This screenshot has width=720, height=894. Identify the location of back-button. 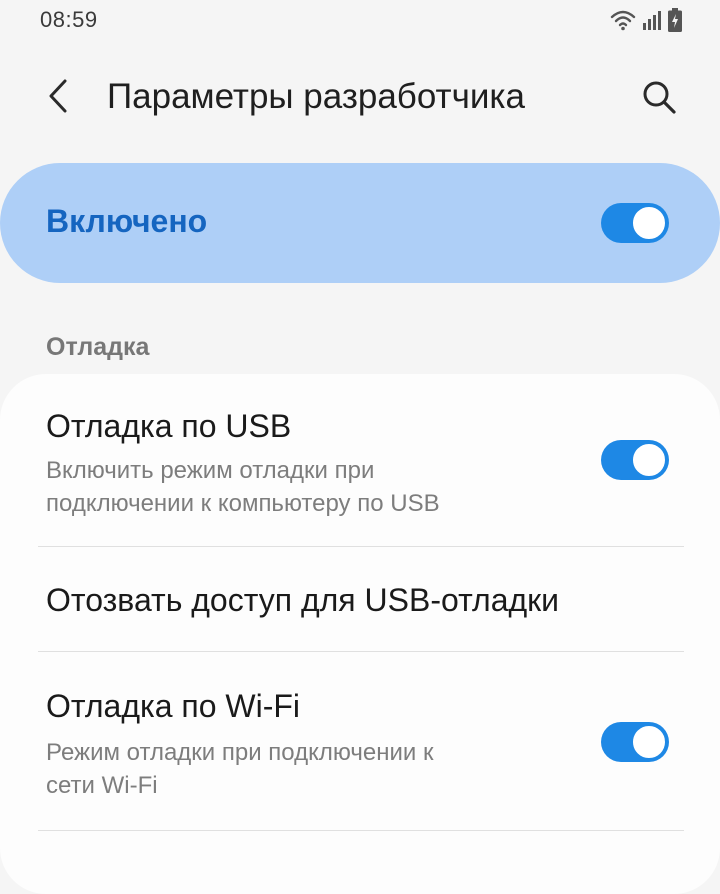
(58, 98).